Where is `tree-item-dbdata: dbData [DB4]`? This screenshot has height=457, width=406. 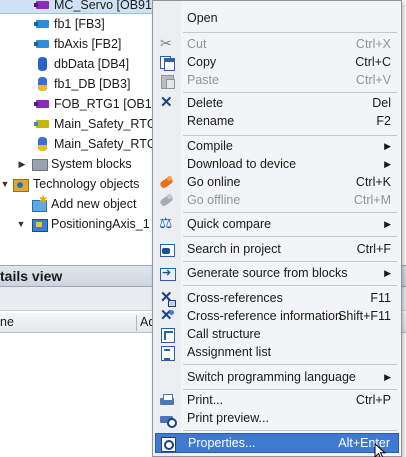 tree-item-dbdata: dbData [DB4] is located at coordinates (76, 64).